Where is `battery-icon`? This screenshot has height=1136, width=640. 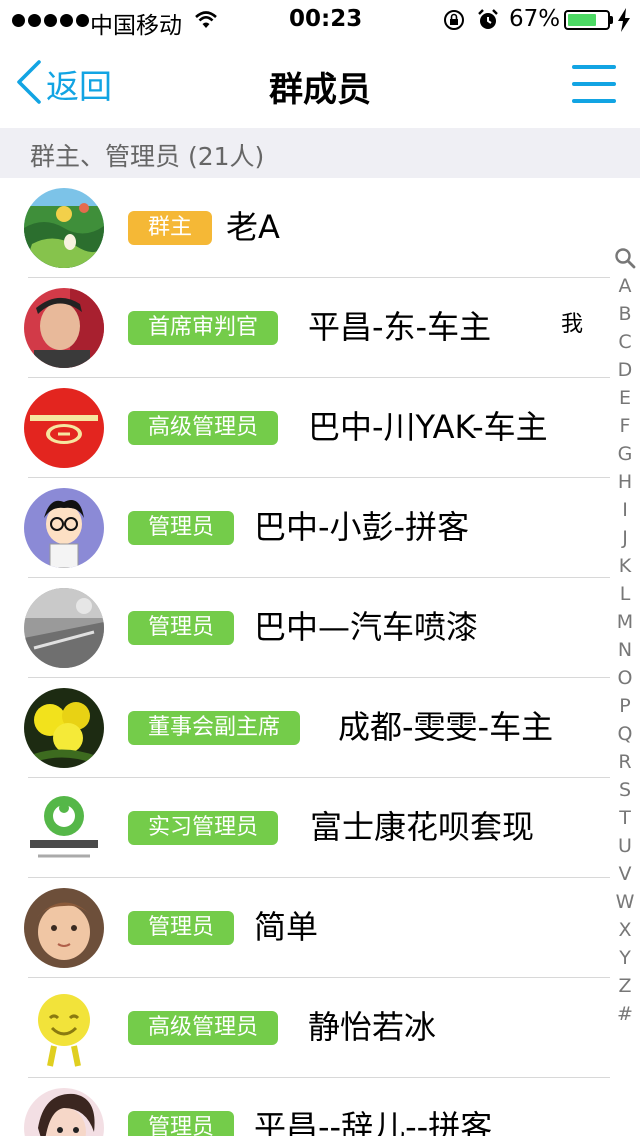
battery-icon is located at coordinates (587, 20).